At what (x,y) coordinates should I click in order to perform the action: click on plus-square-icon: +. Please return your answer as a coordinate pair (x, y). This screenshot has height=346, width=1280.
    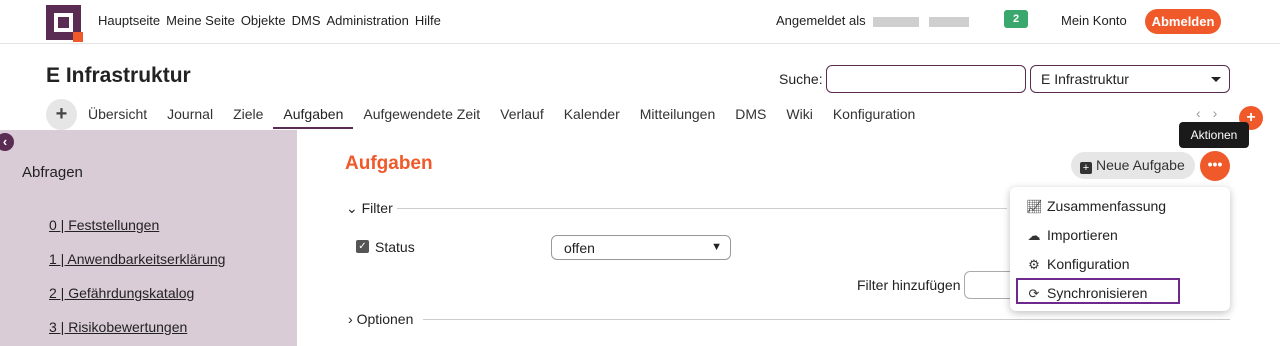
    Looking at the image, I should click on (1086, 168).